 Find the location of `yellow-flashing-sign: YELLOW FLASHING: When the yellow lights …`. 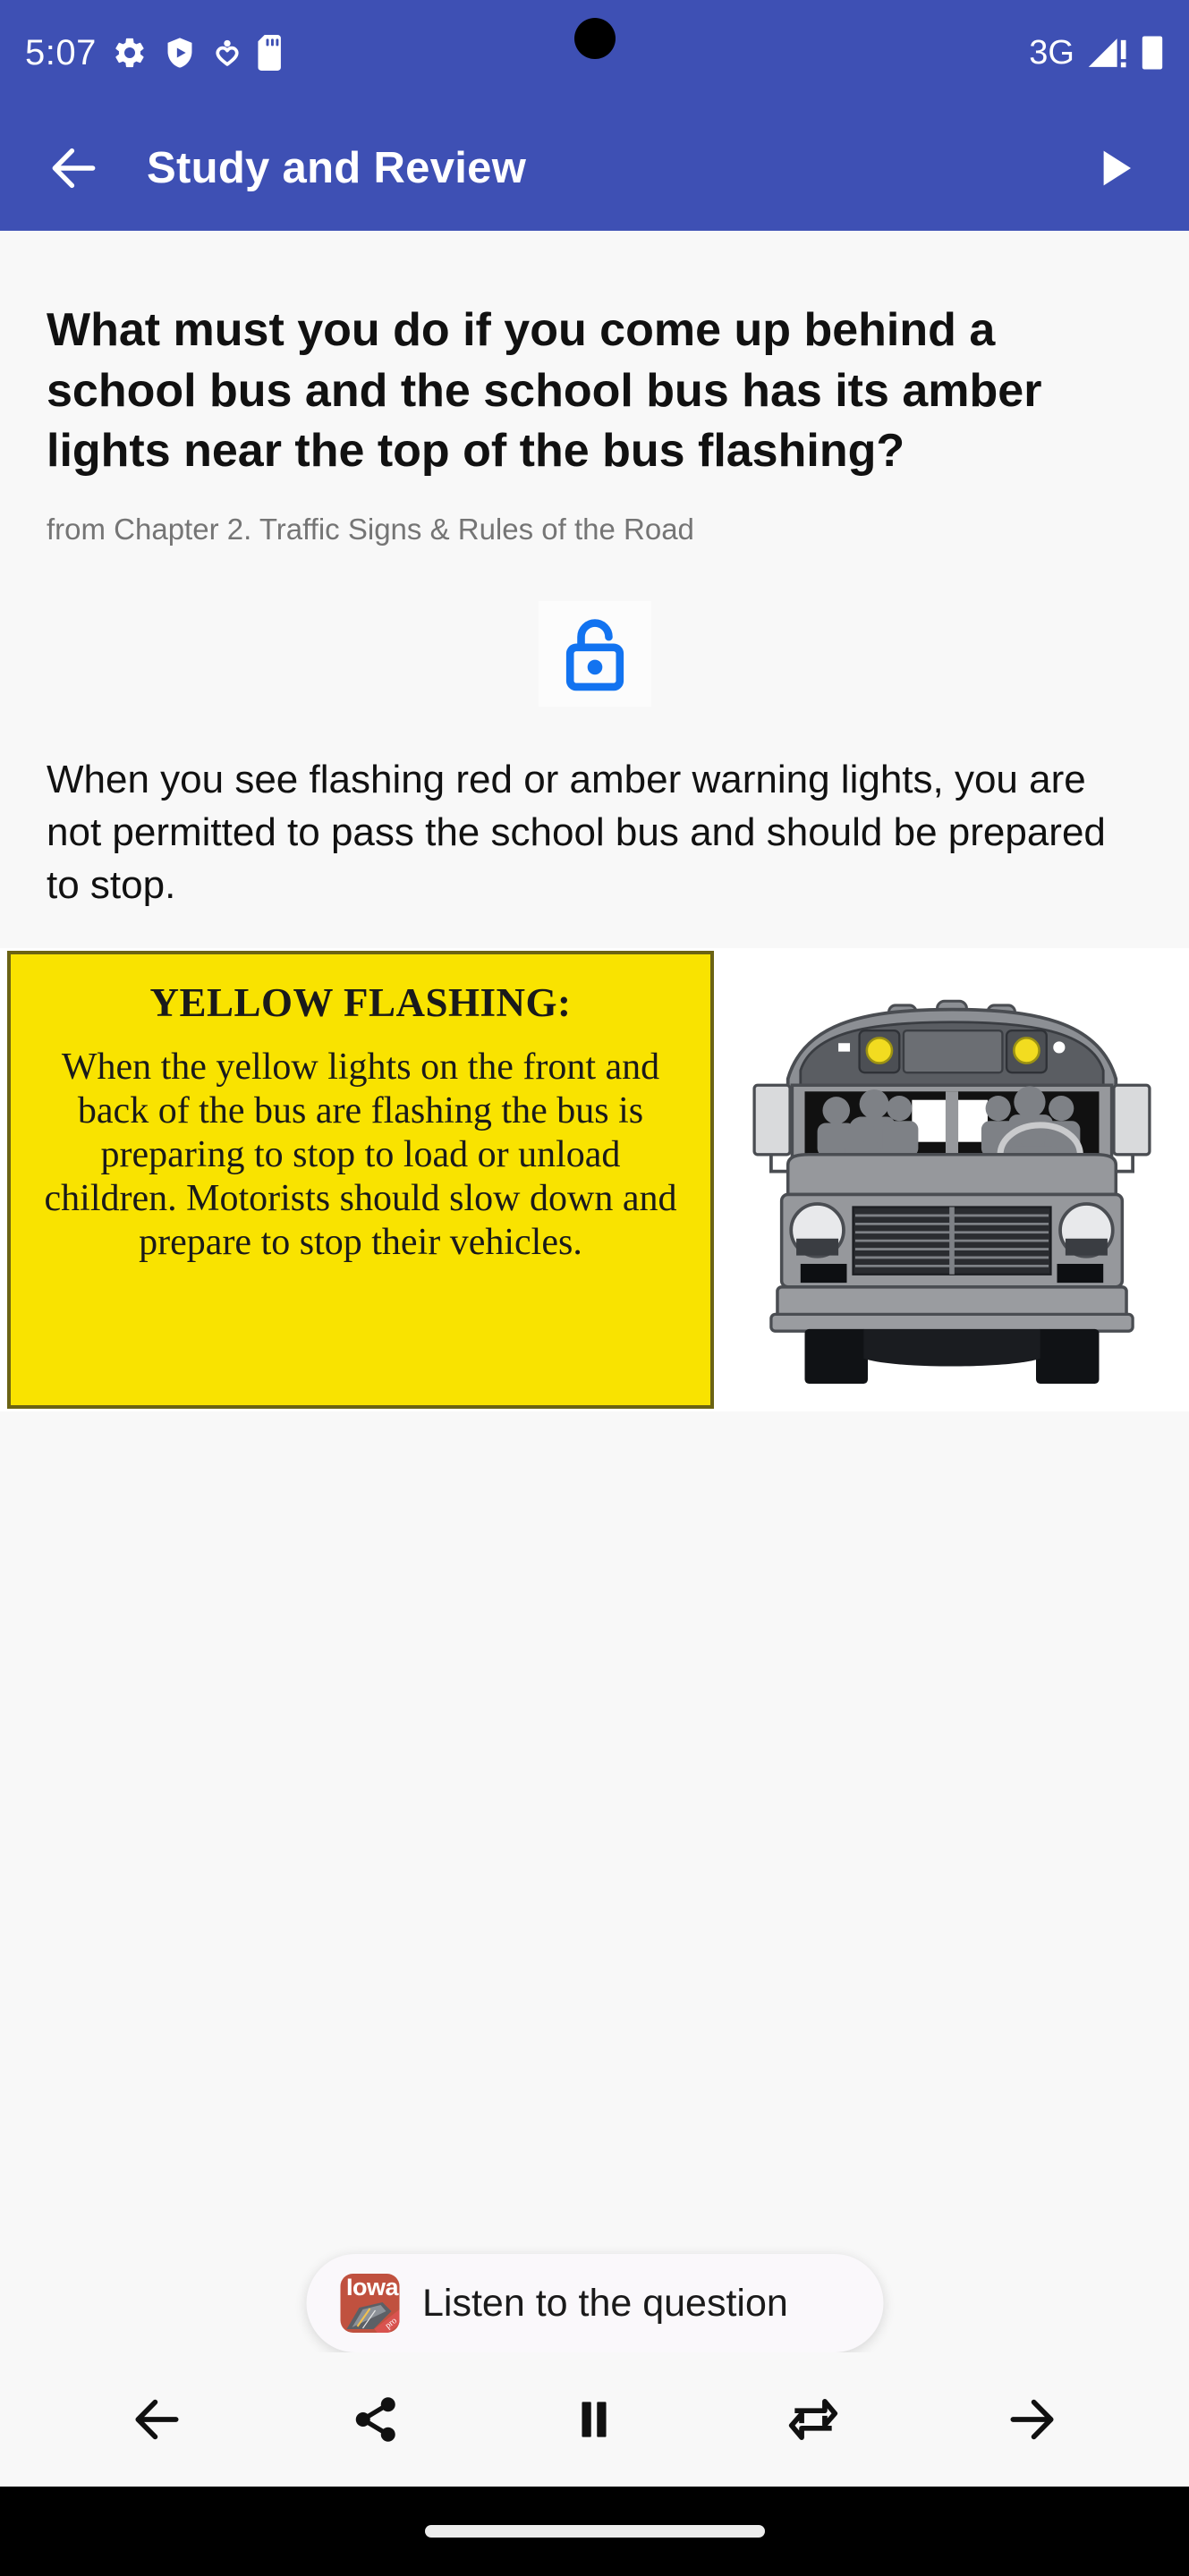

yellow-flashing-sign: YELLOW FLASHING: When the yellow lights … is located at coordinates (360, 1179).